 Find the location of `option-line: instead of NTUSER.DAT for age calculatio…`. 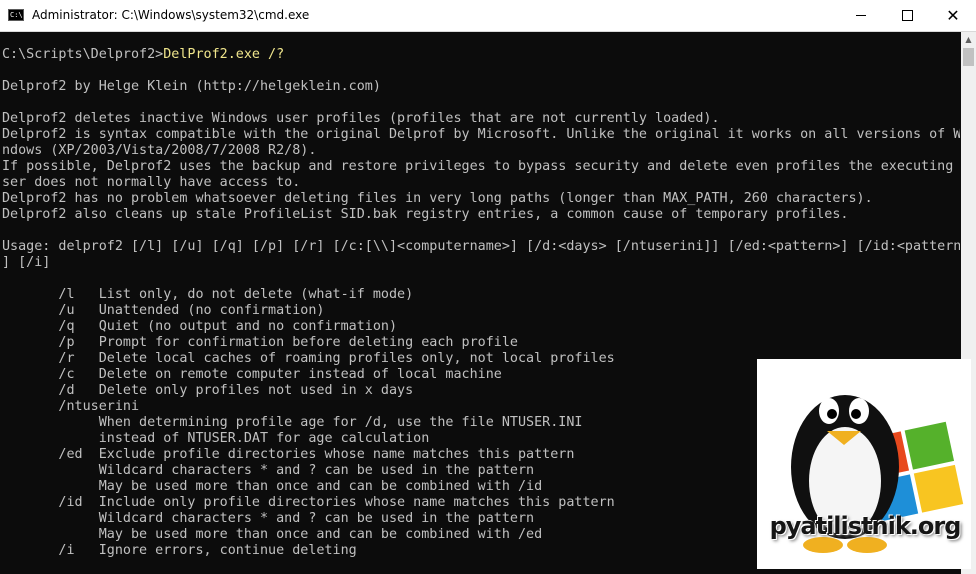

option-line: instead of NTUSER.DAT for age calculatio… is located at coordinates (216, 438).